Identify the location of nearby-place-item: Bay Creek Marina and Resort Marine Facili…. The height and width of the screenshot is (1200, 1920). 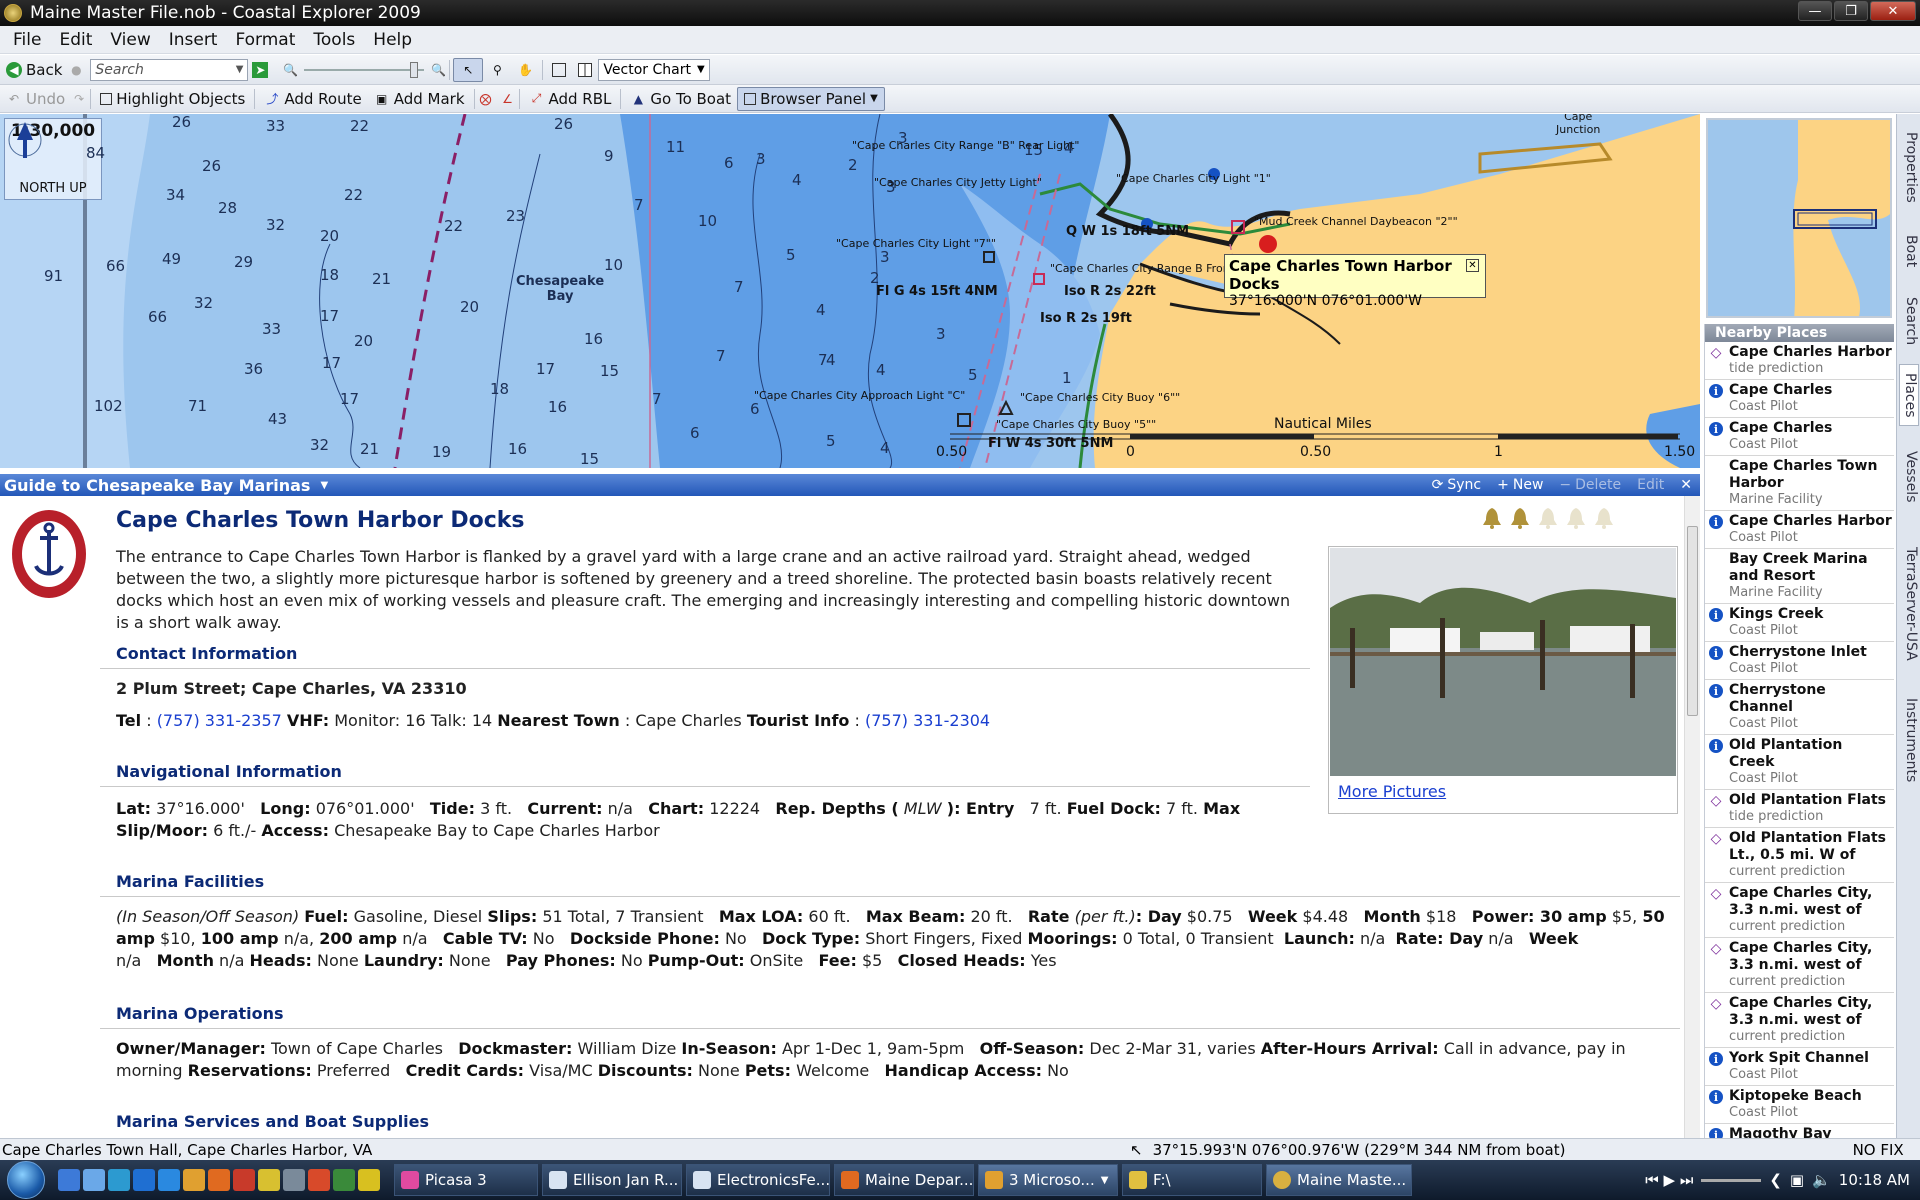
(1799, 576).